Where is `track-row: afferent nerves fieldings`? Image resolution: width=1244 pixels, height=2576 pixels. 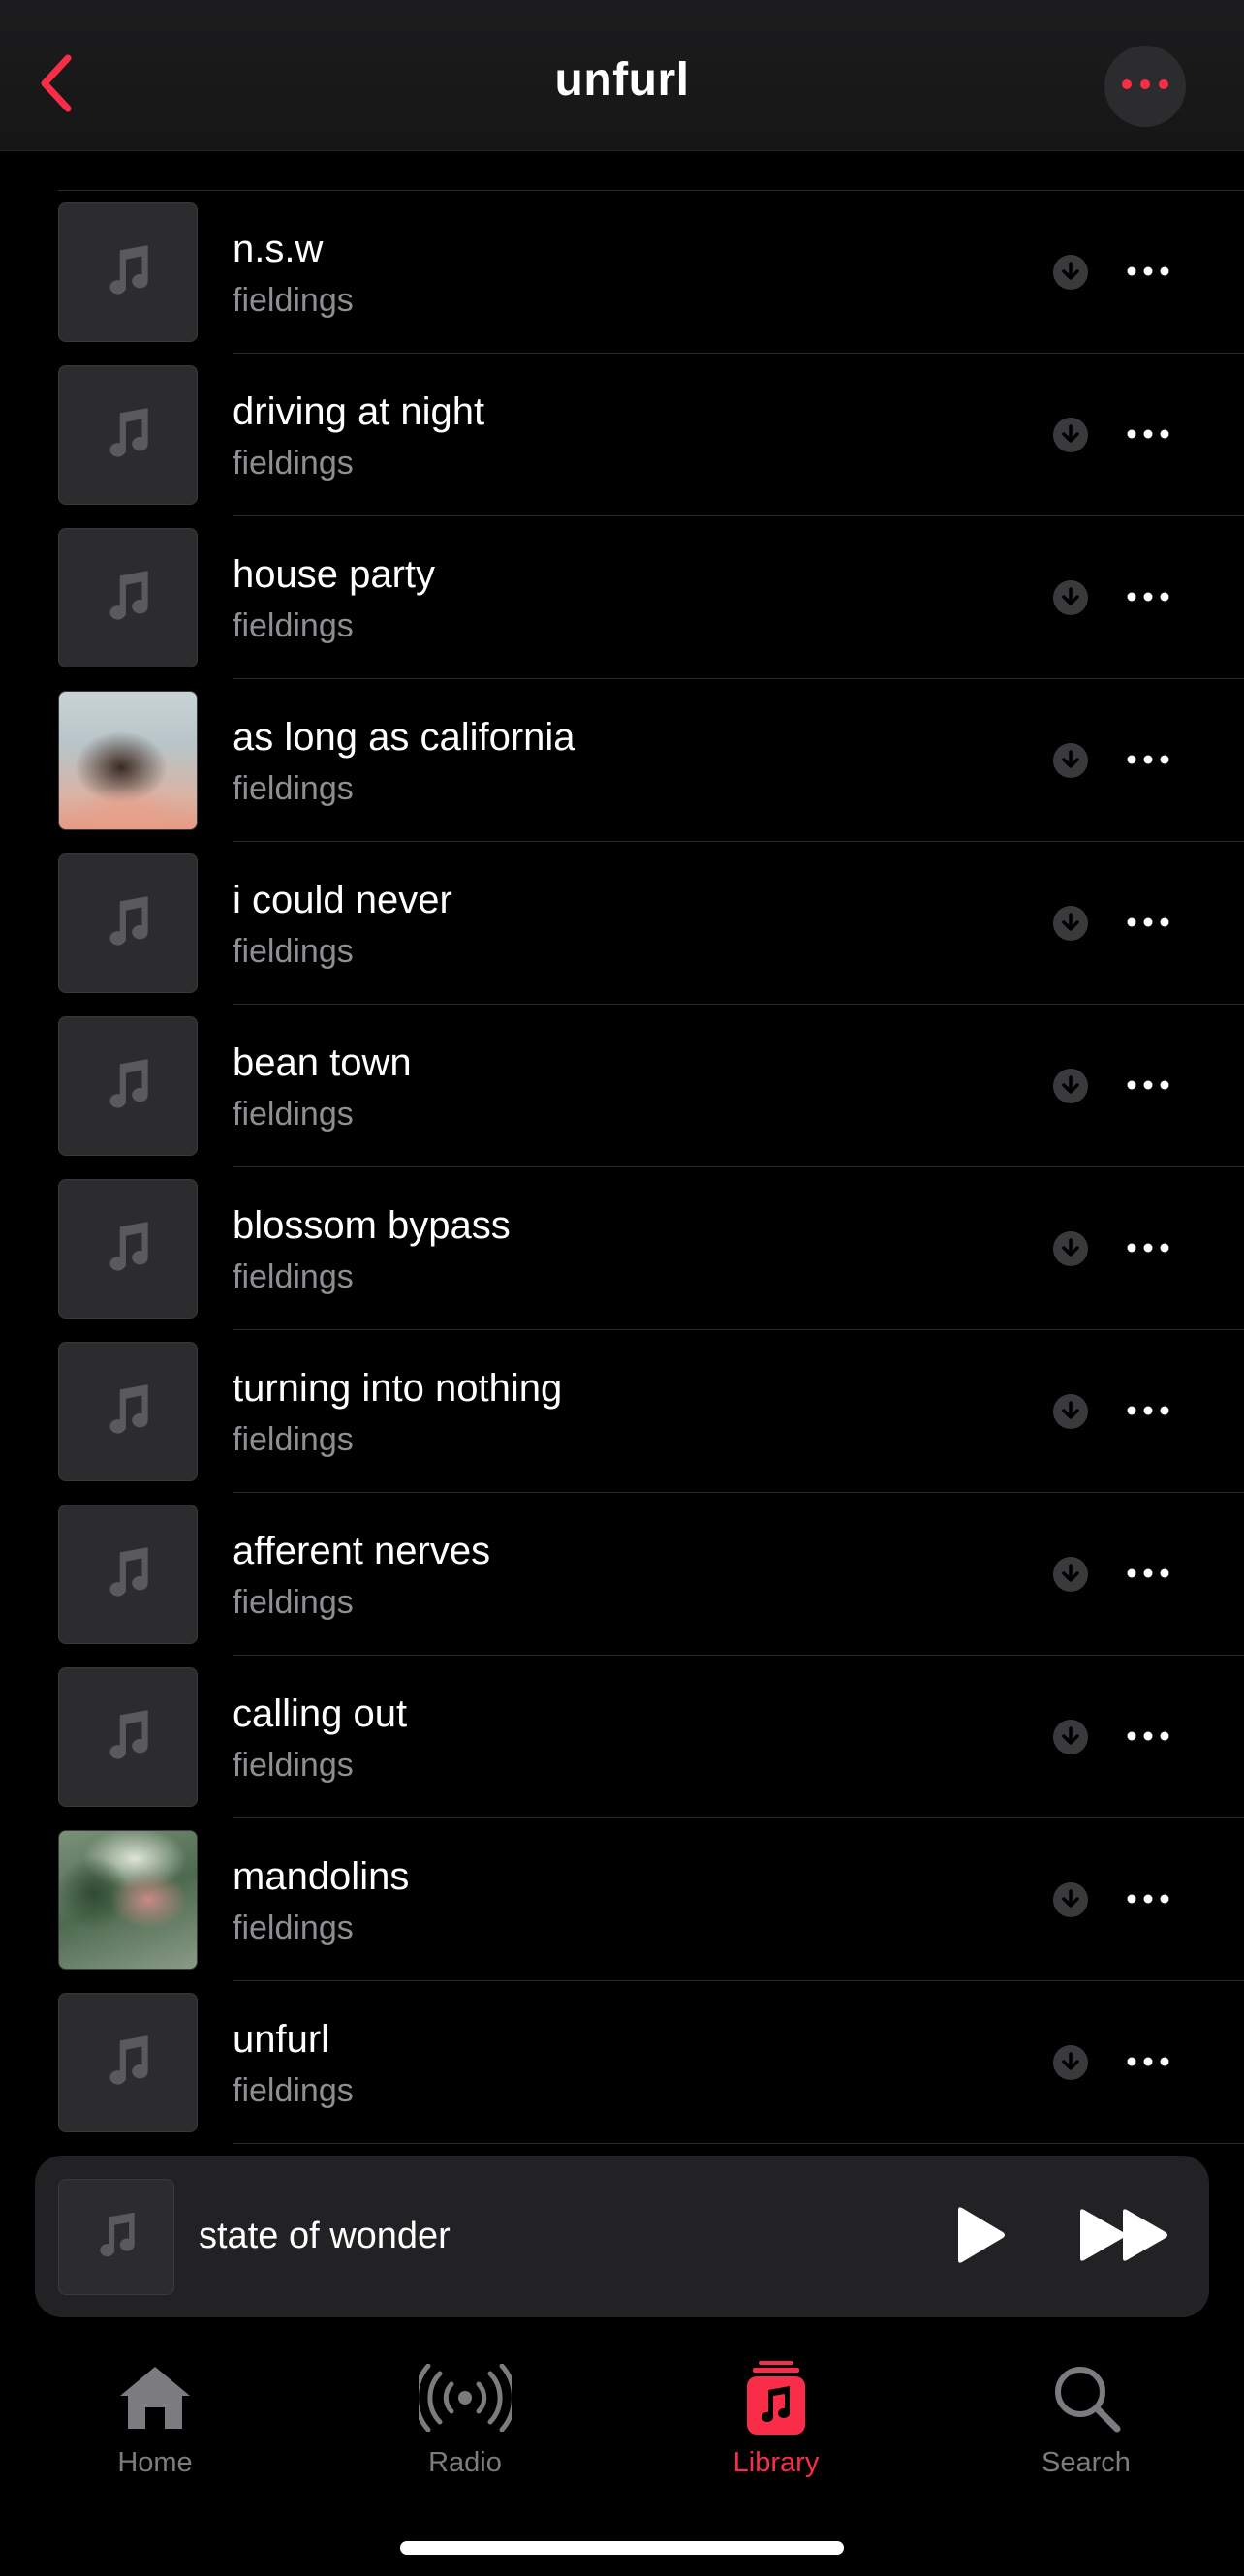
track-row: afferent nerves fieldings is located at coordinates (622, 1574).